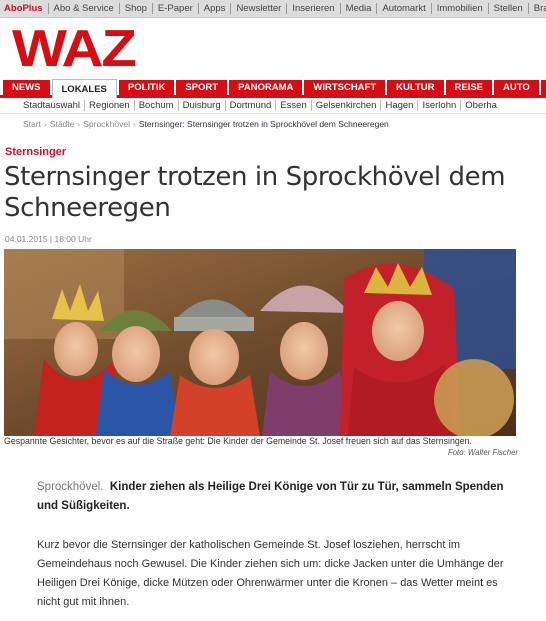 The width and height of the screenshot is (546, 621). I want to click on subnav-item-duisburg: Duisburg, so click(201, 105).